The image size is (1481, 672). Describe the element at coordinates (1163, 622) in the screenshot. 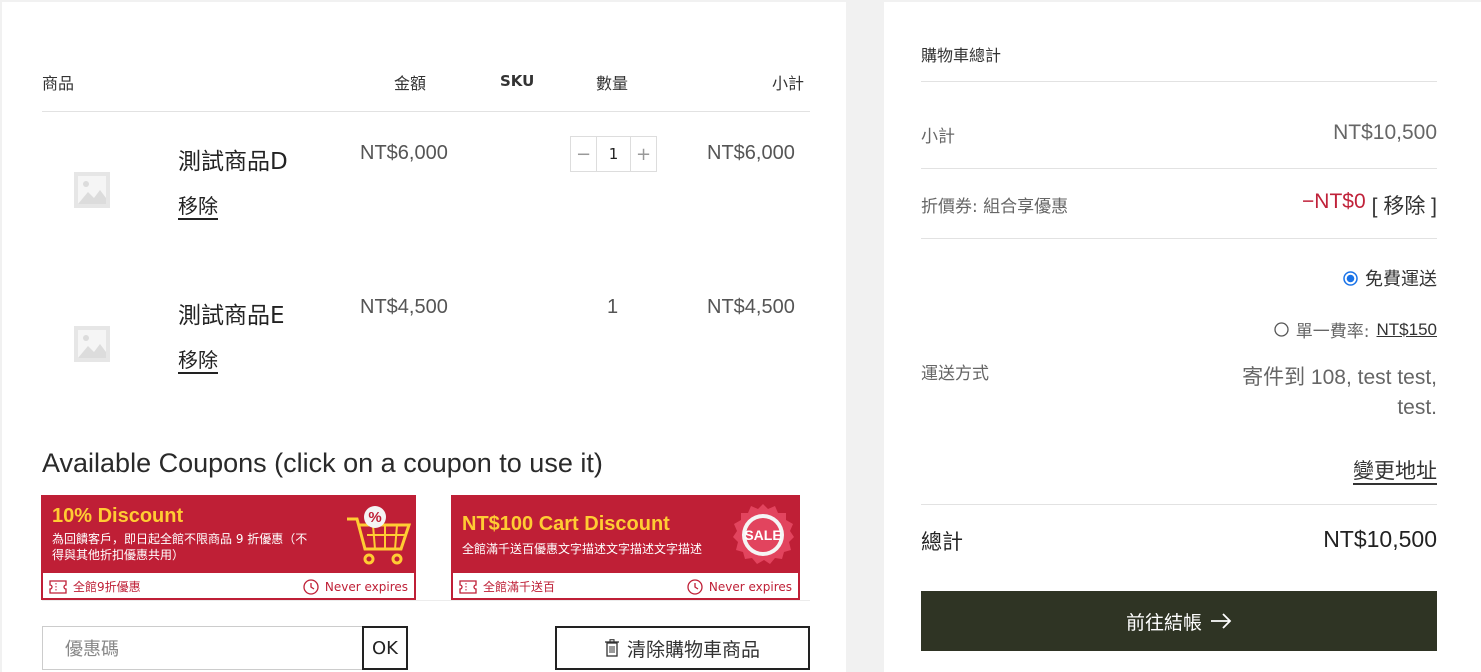

I see `checkout-label: 前往結帳` at that location.